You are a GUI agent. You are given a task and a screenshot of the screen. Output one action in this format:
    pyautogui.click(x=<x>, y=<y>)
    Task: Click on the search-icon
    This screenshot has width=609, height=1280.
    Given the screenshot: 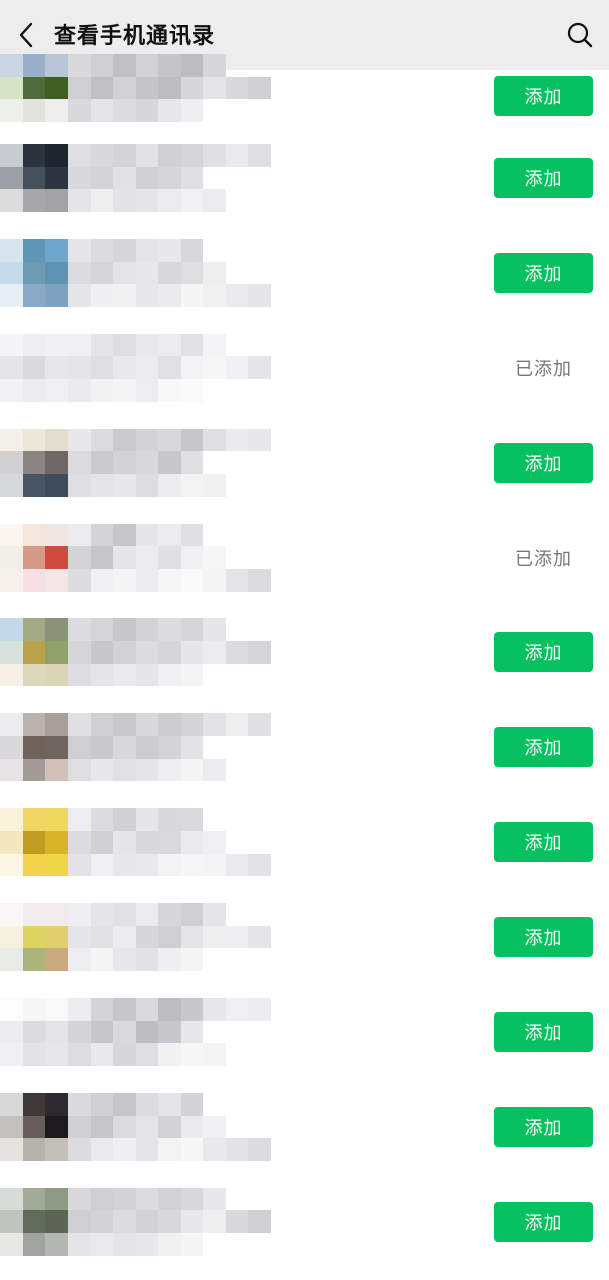 What is the action you would take?
    pyautogui.click(x=580, y=35)
    